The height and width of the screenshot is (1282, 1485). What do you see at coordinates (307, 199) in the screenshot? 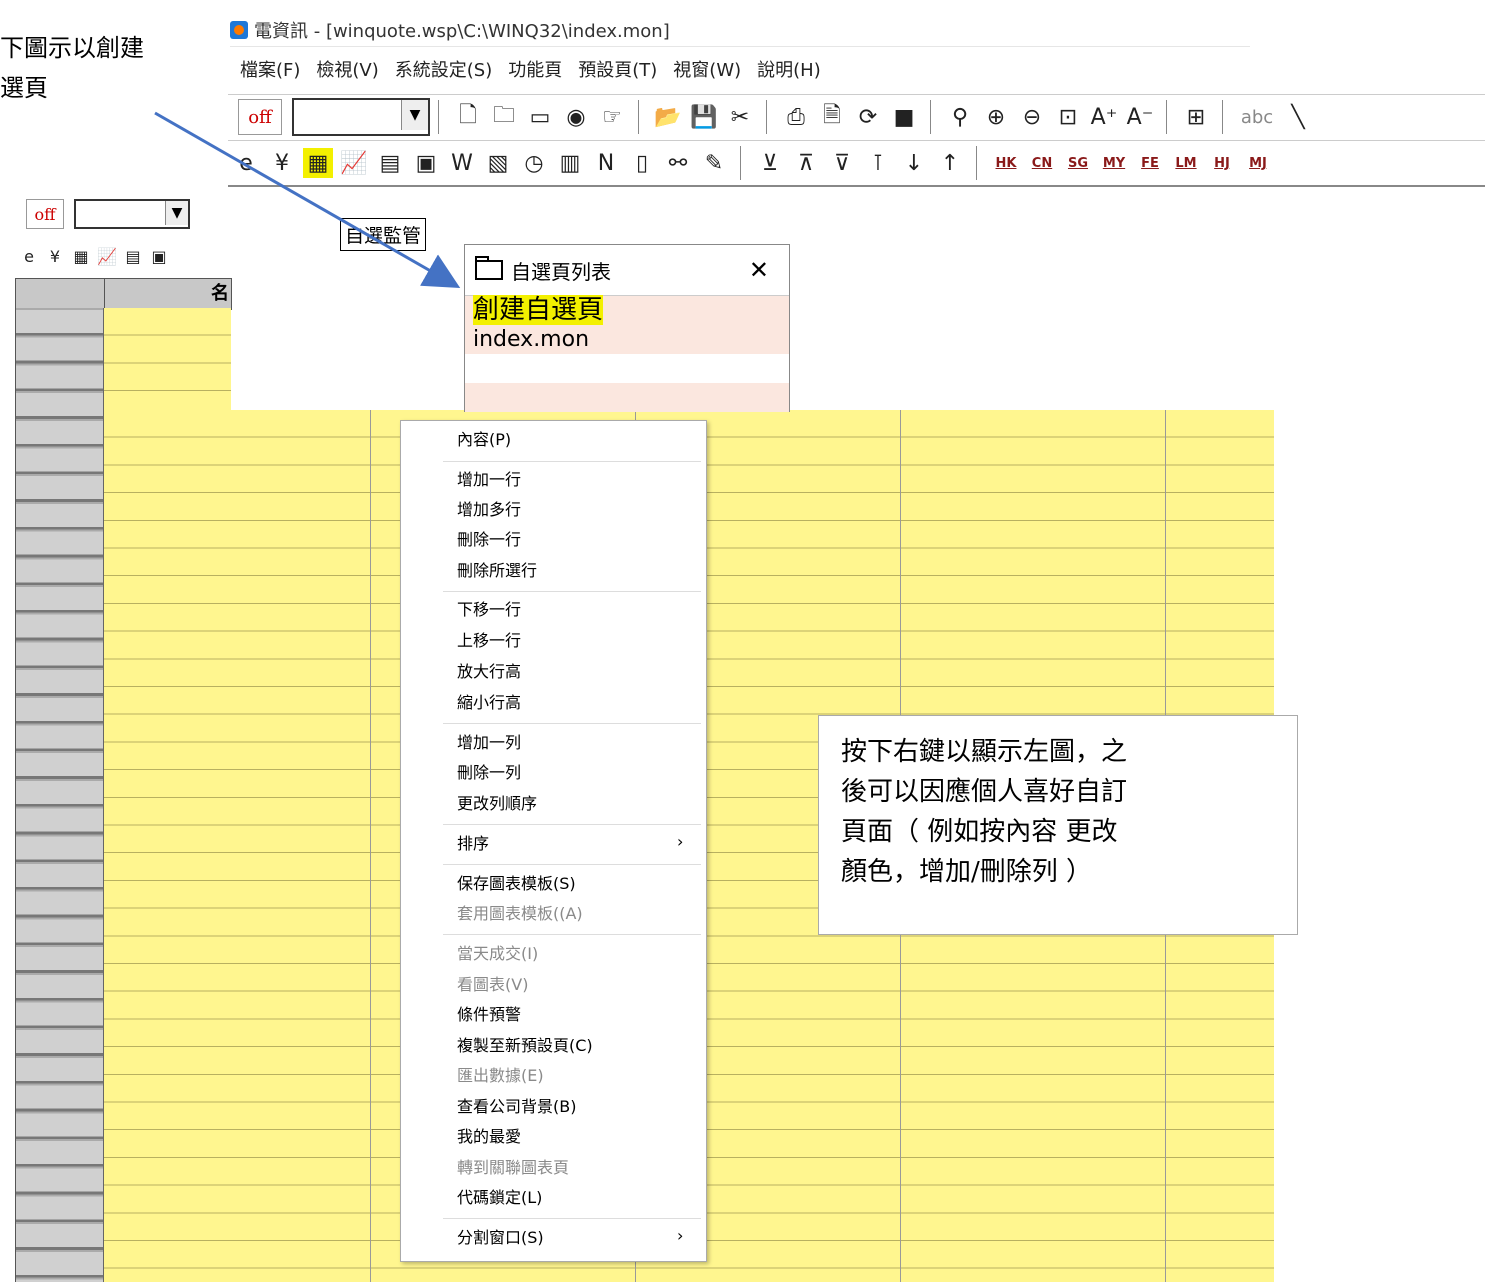
I see `annotation-arrow` at bounding box center [307, 199].